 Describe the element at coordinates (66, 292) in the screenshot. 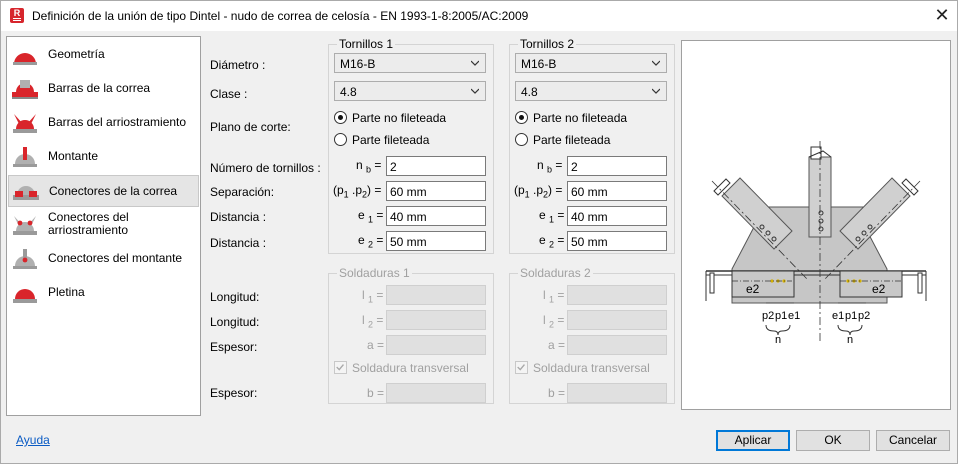

I see `sidebar-item-label: Pletina` at that location.